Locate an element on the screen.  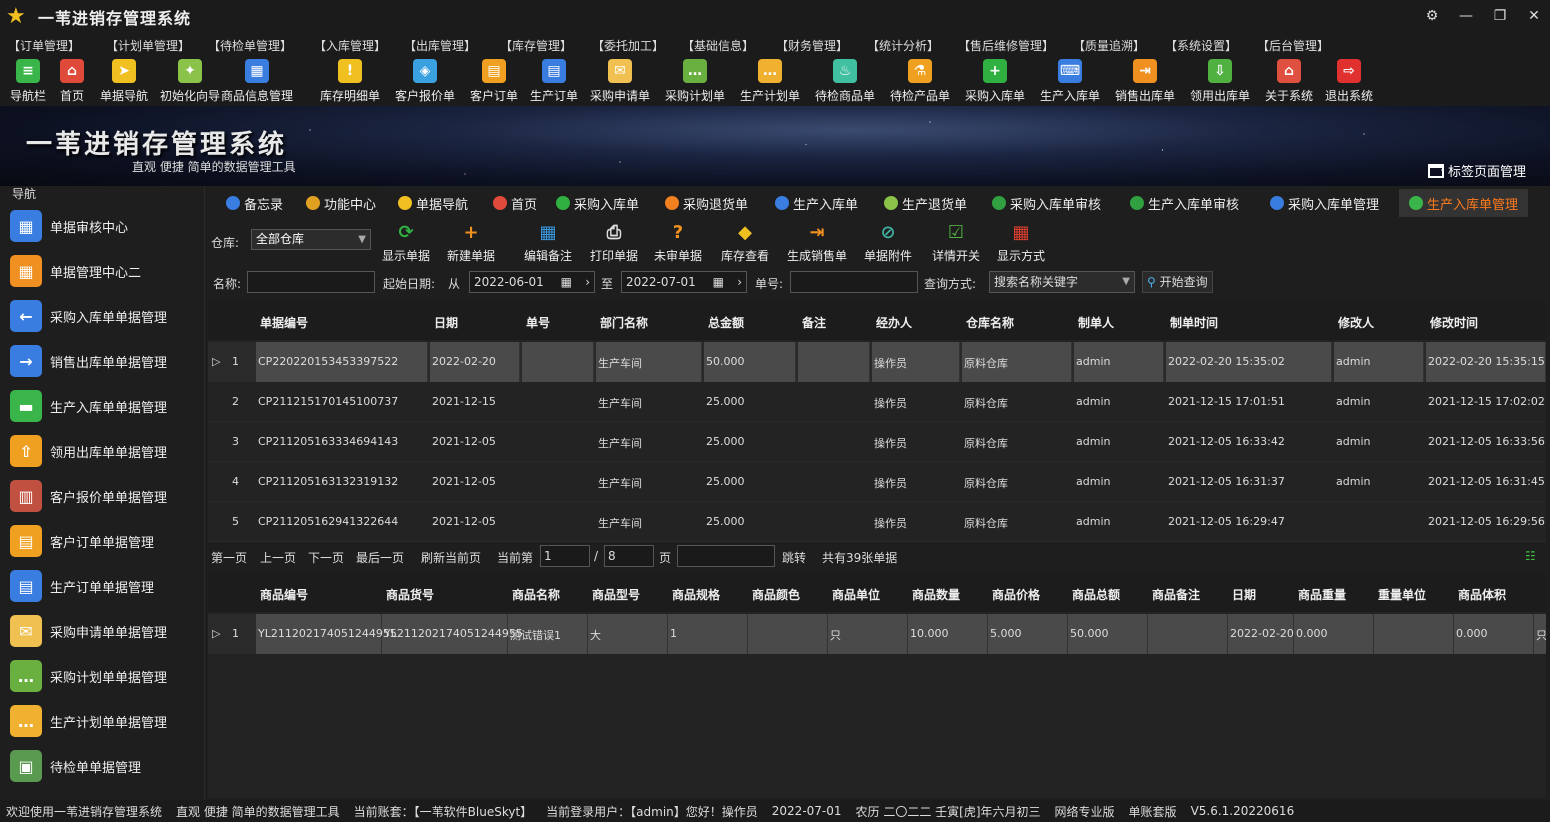
column-header: 商品规格 is located at coordinates (696, 594).